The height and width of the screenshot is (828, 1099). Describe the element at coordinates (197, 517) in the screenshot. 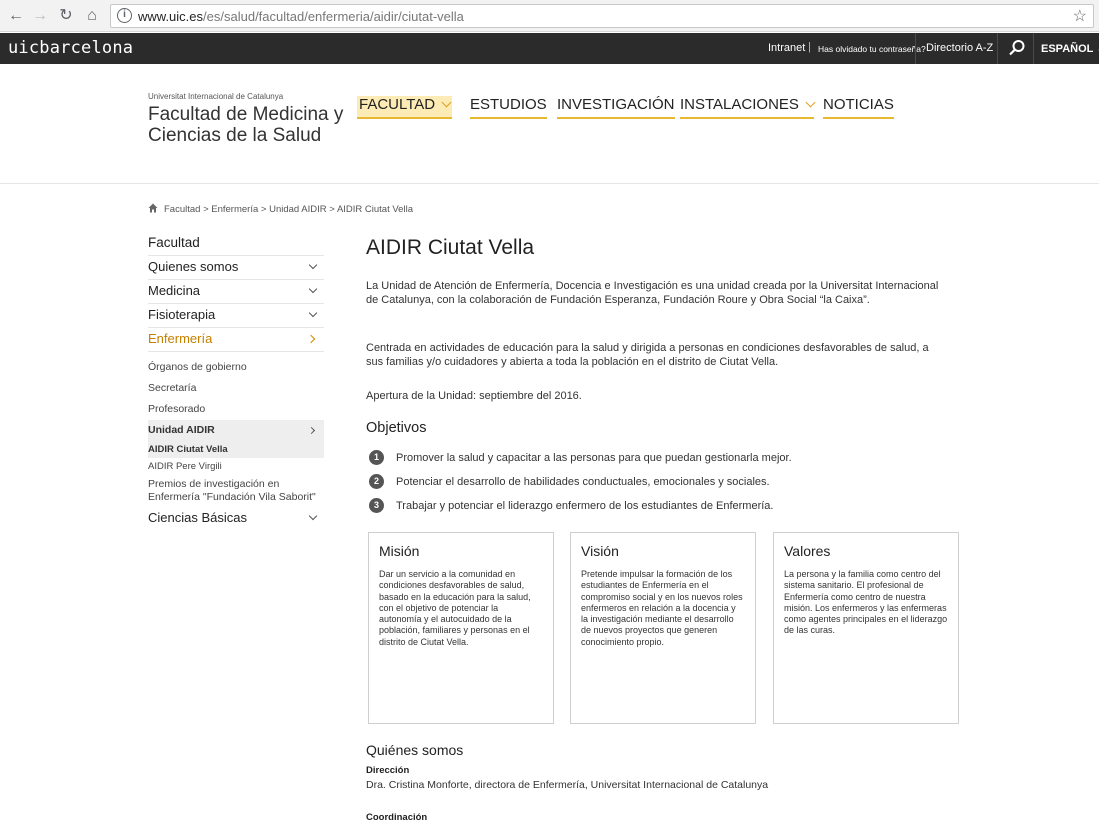

I see `sidebar-item-label: Ciencias Básicas` at that location.